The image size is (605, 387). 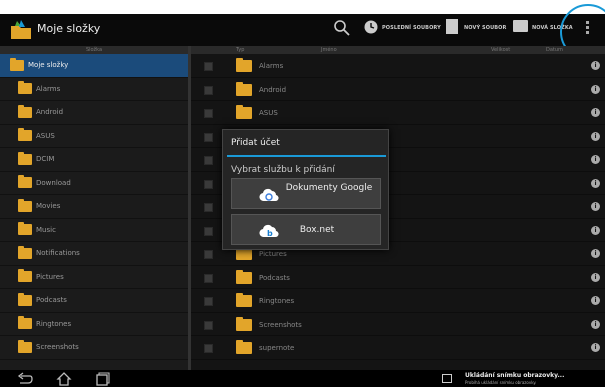 What do you see at coordinates (94, 89) in the screenshot?
I see `sidebar-item: Alarms` at bounding box center [94, 89].